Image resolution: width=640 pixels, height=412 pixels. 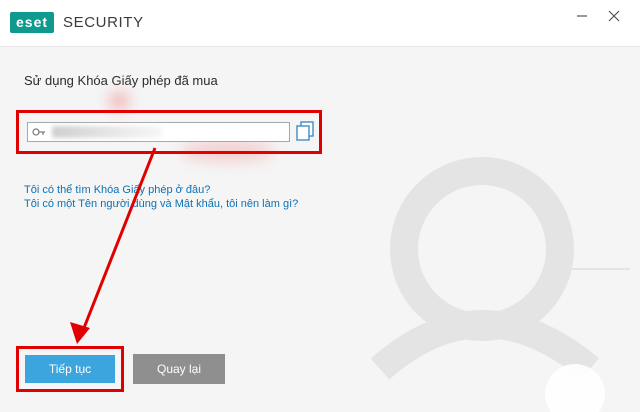 I want to click on back-button: Quay lại, so click(x=179, y=369).